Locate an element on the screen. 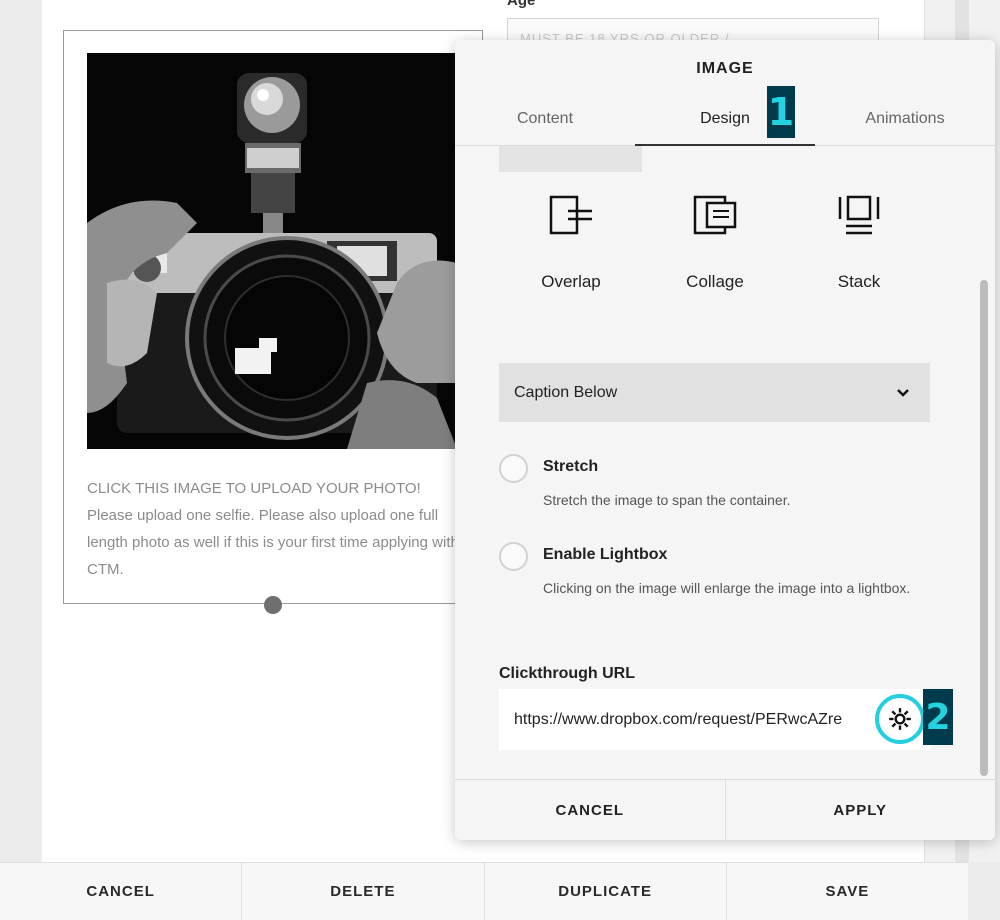 The image size is (1000, 920). bottom-right-fill is located at coordinates (984, 891).